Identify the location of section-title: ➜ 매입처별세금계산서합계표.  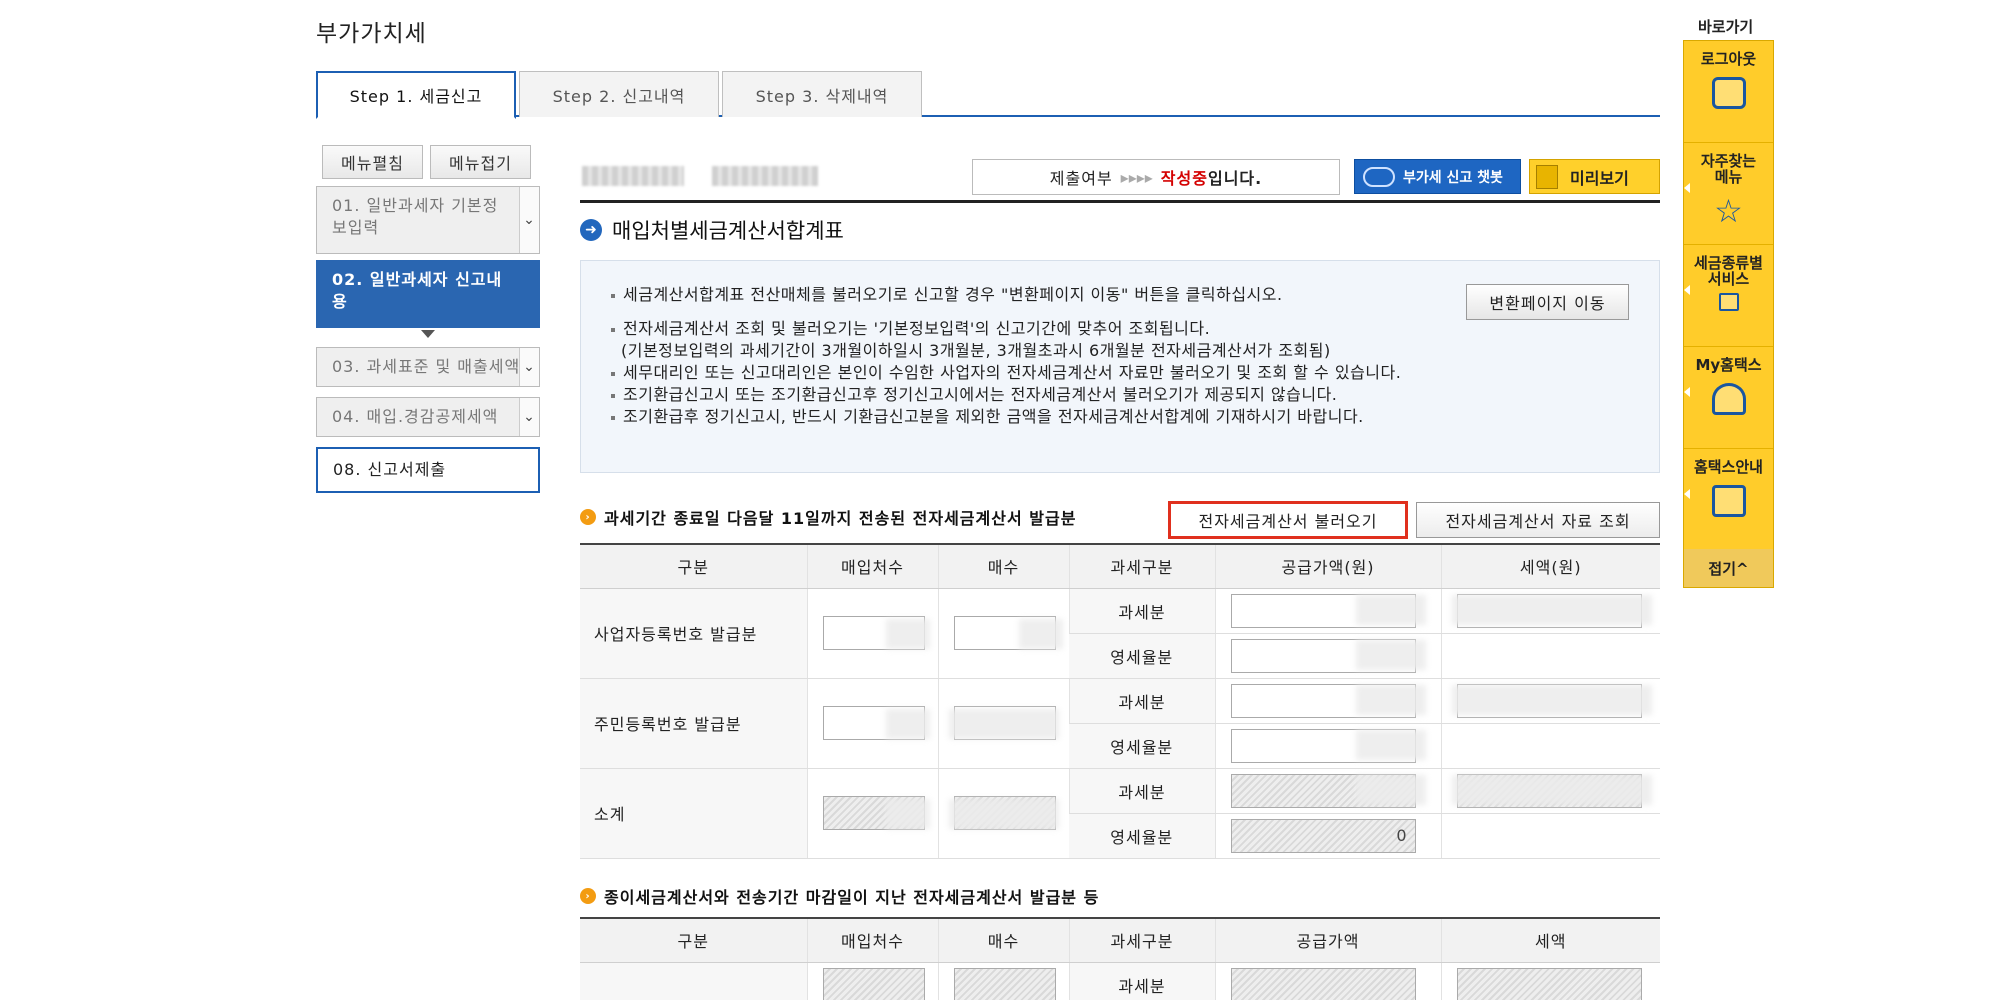
(712, 230).